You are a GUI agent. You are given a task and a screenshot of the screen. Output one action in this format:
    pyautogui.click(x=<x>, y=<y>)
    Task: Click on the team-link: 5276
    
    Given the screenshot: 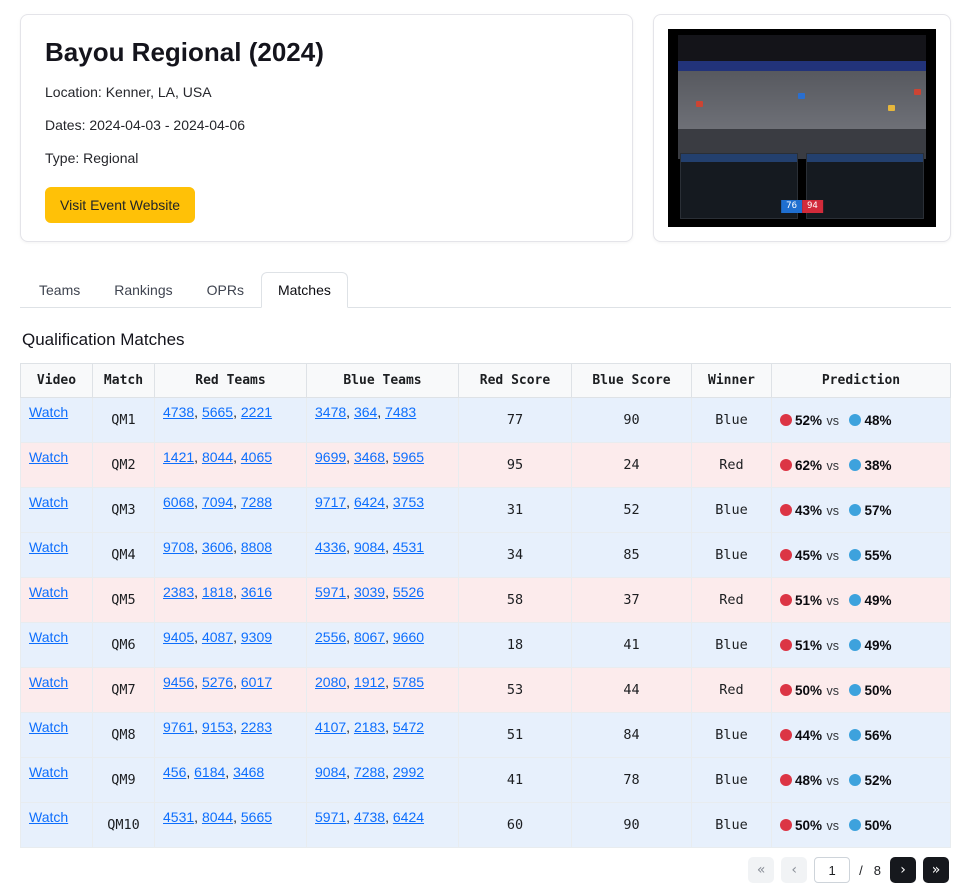 What is the action you would take?
    pyautogui.click(x=217, y=682)
    